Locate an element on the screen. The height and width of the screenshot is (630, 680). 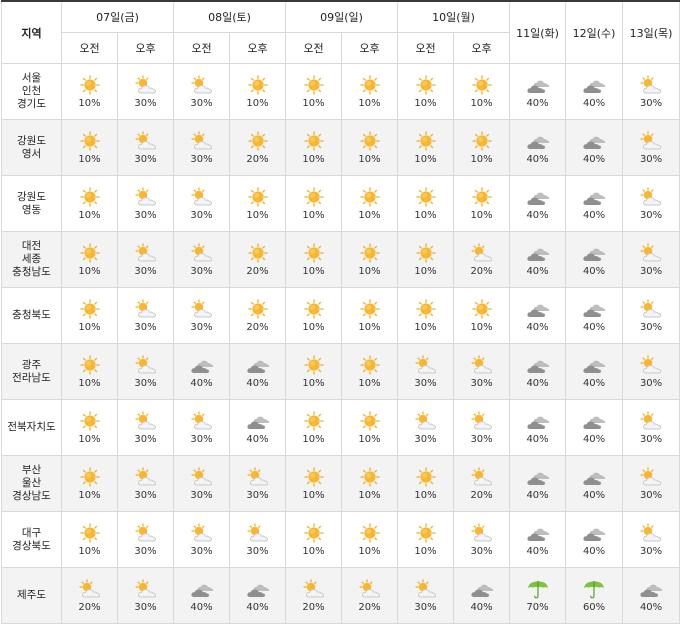
day-header: 09일(일) is located at coordinates (342, 16).